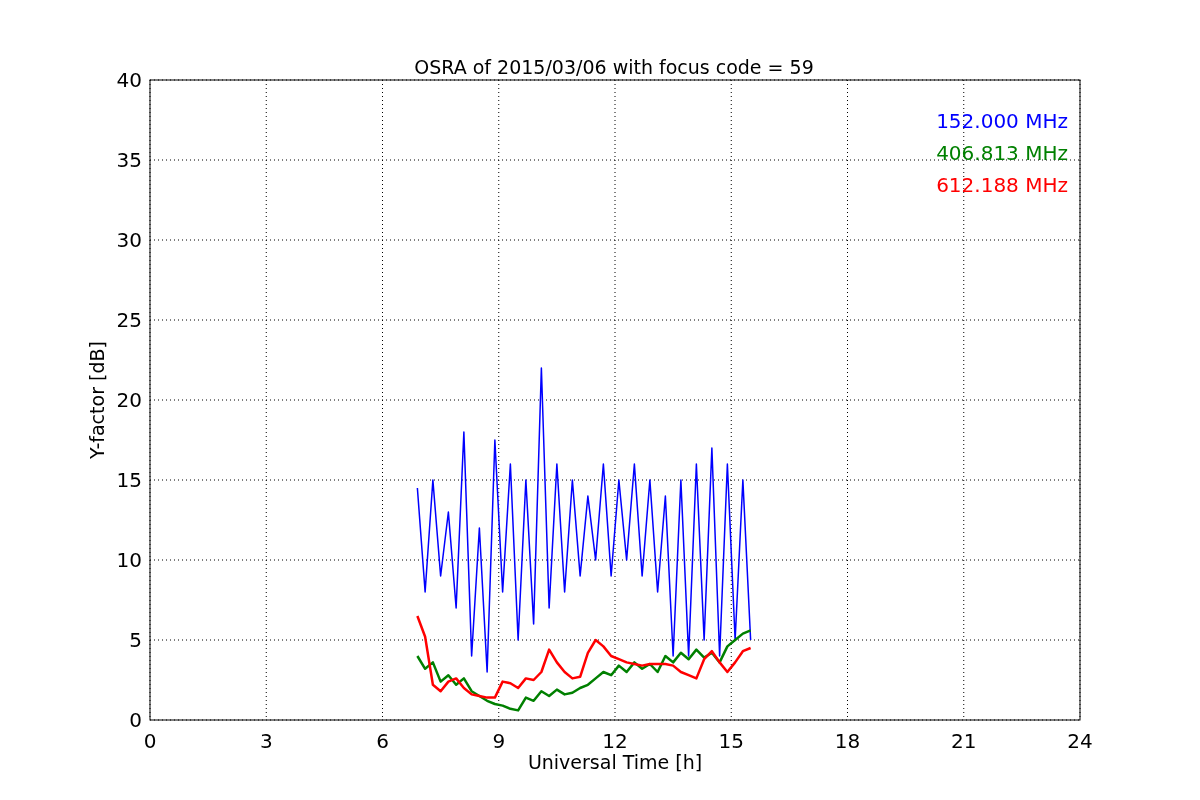 This screenshot has width=1200, height=800. Describe the element at coordinates (129, 160) in the screenshot. I see `tick-label: 35` at that location.